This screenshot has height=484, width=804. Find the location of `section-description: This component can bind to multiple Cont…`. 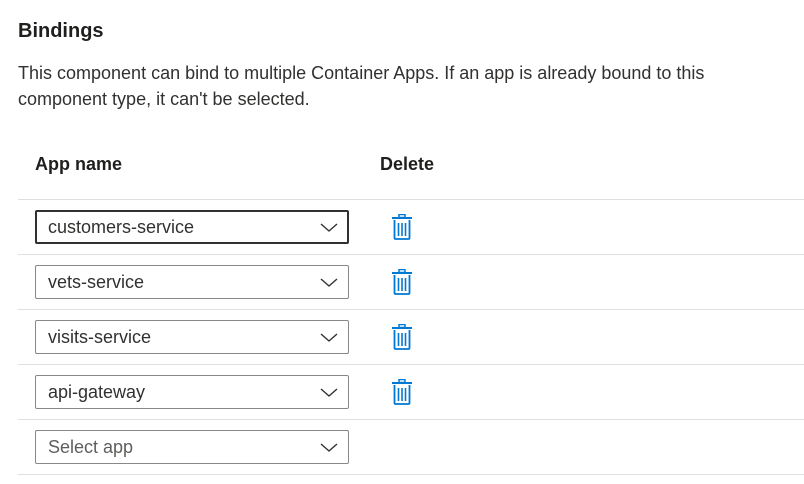

section-description: This component can bind to multiple Cont… is located at coordinates (361, 86).